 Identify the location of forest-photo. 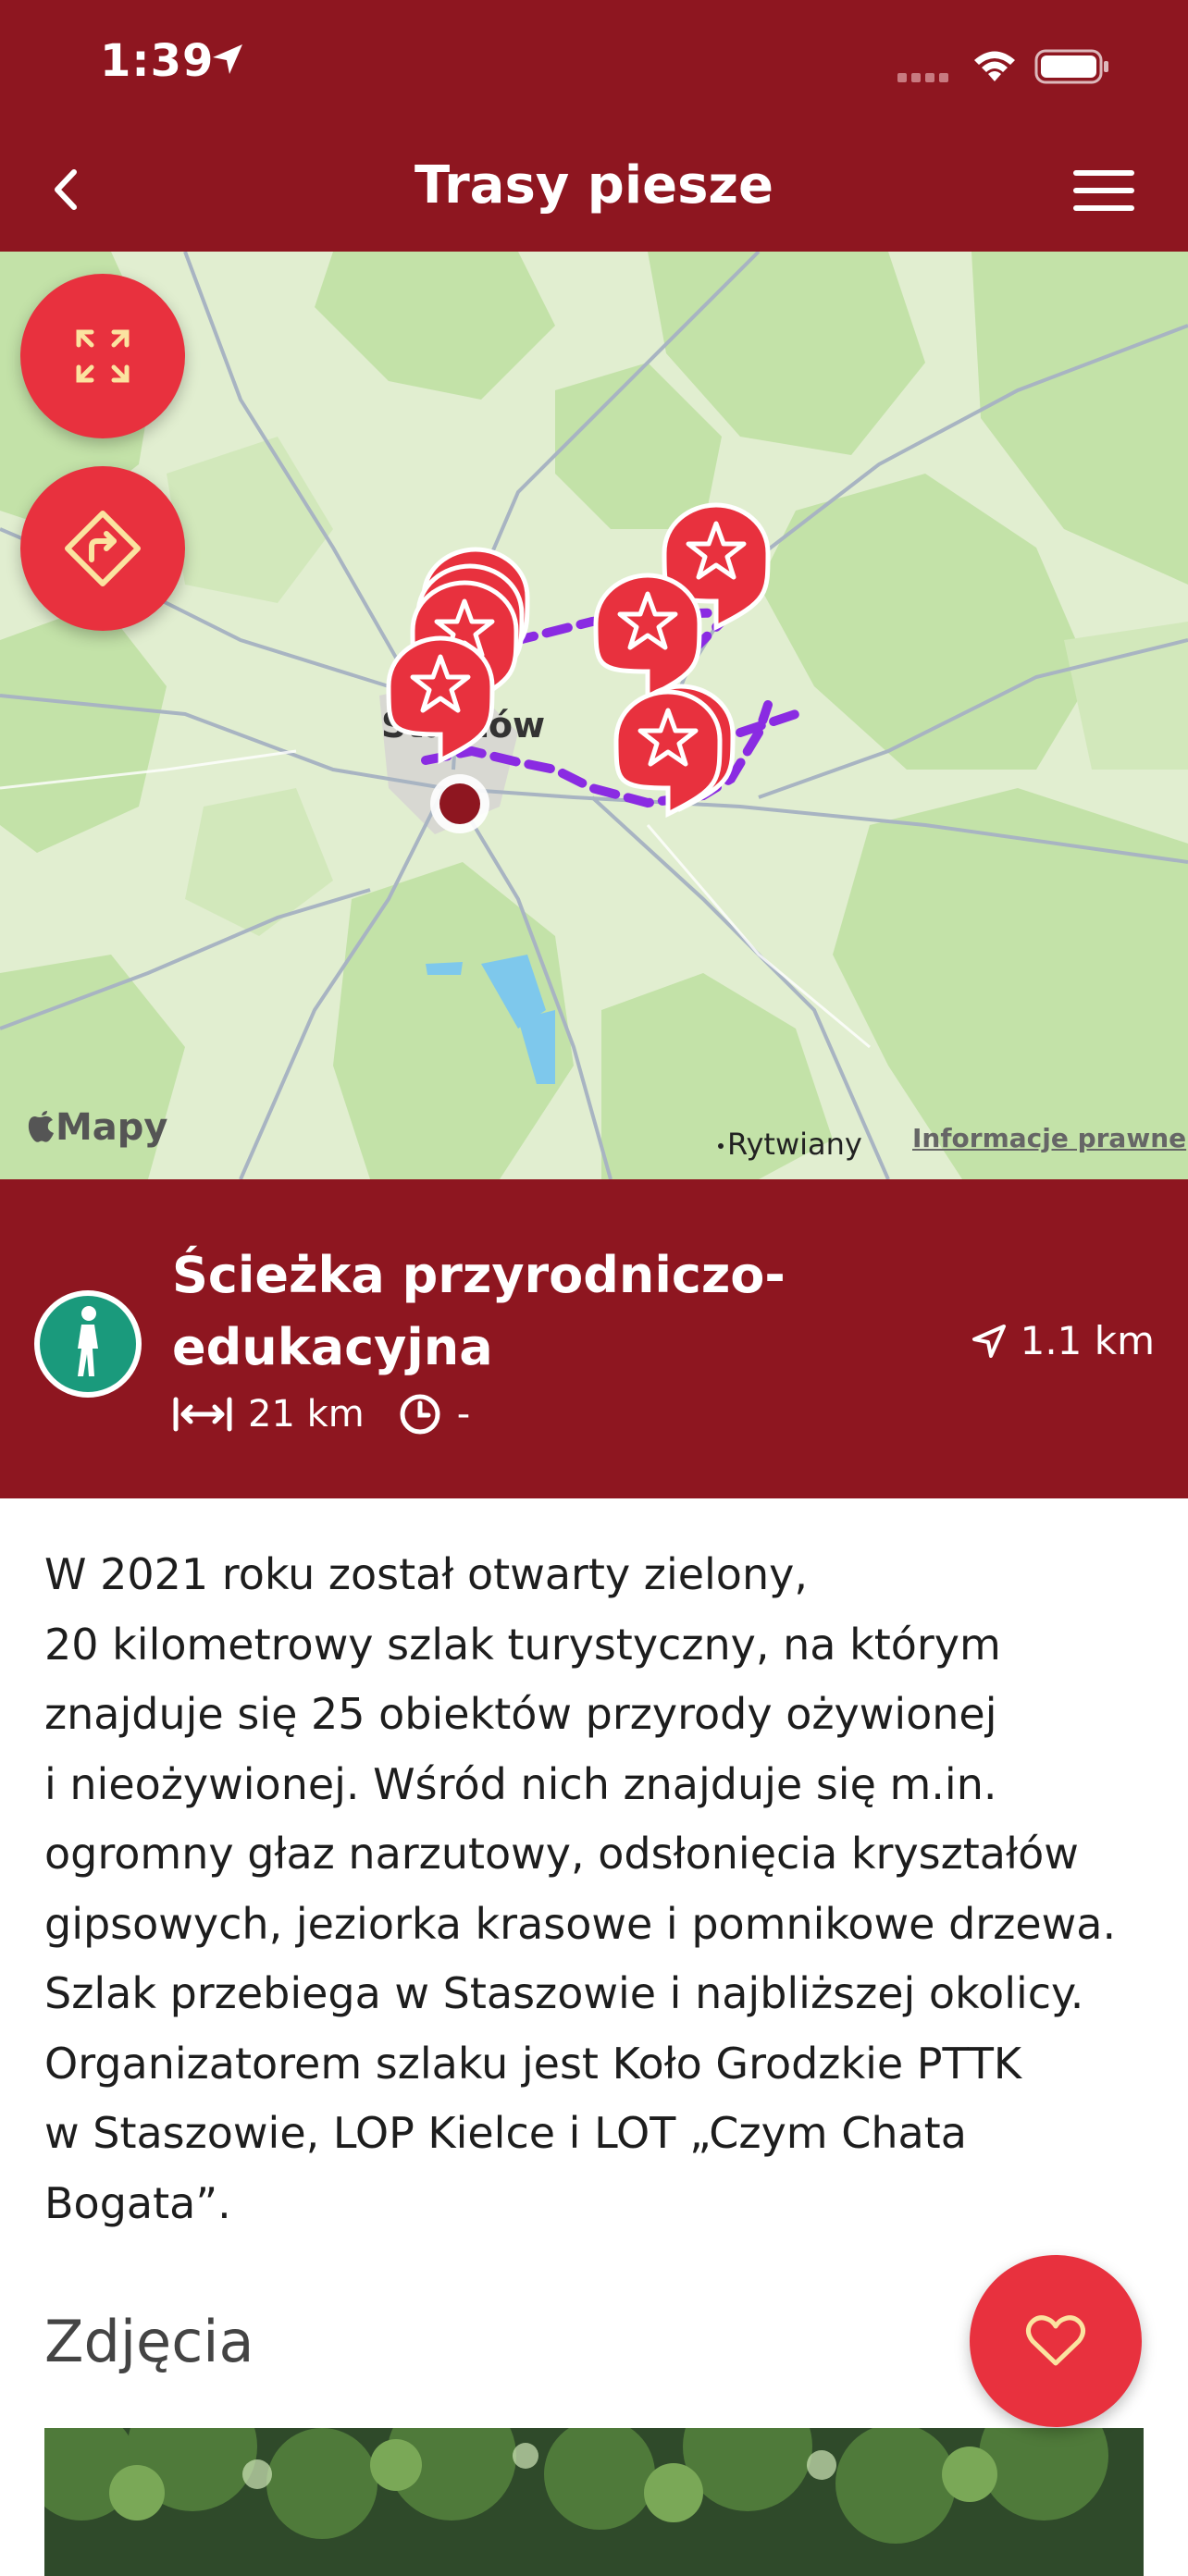
(594, 2502).